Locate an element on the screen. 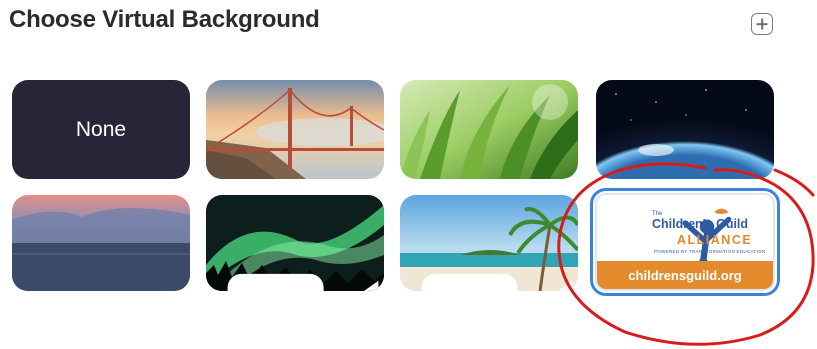 This screenshot has width=817, height=349. sunset-ocean-image is located at coordinates (101, 243).